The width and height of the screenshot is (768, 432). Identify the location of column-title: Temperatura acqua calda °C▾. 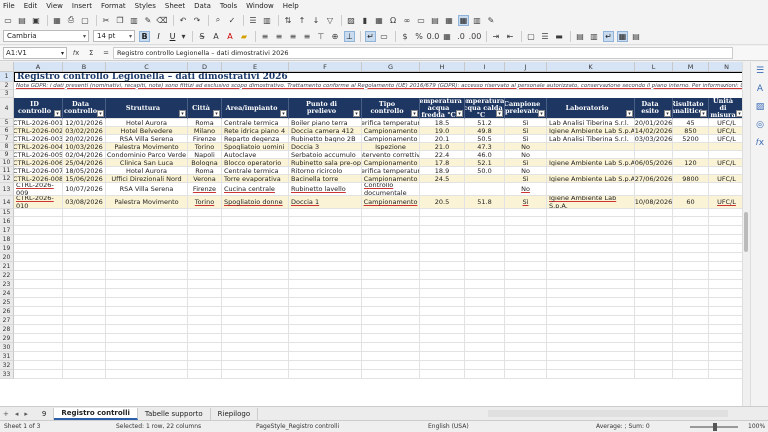
(485, 108).